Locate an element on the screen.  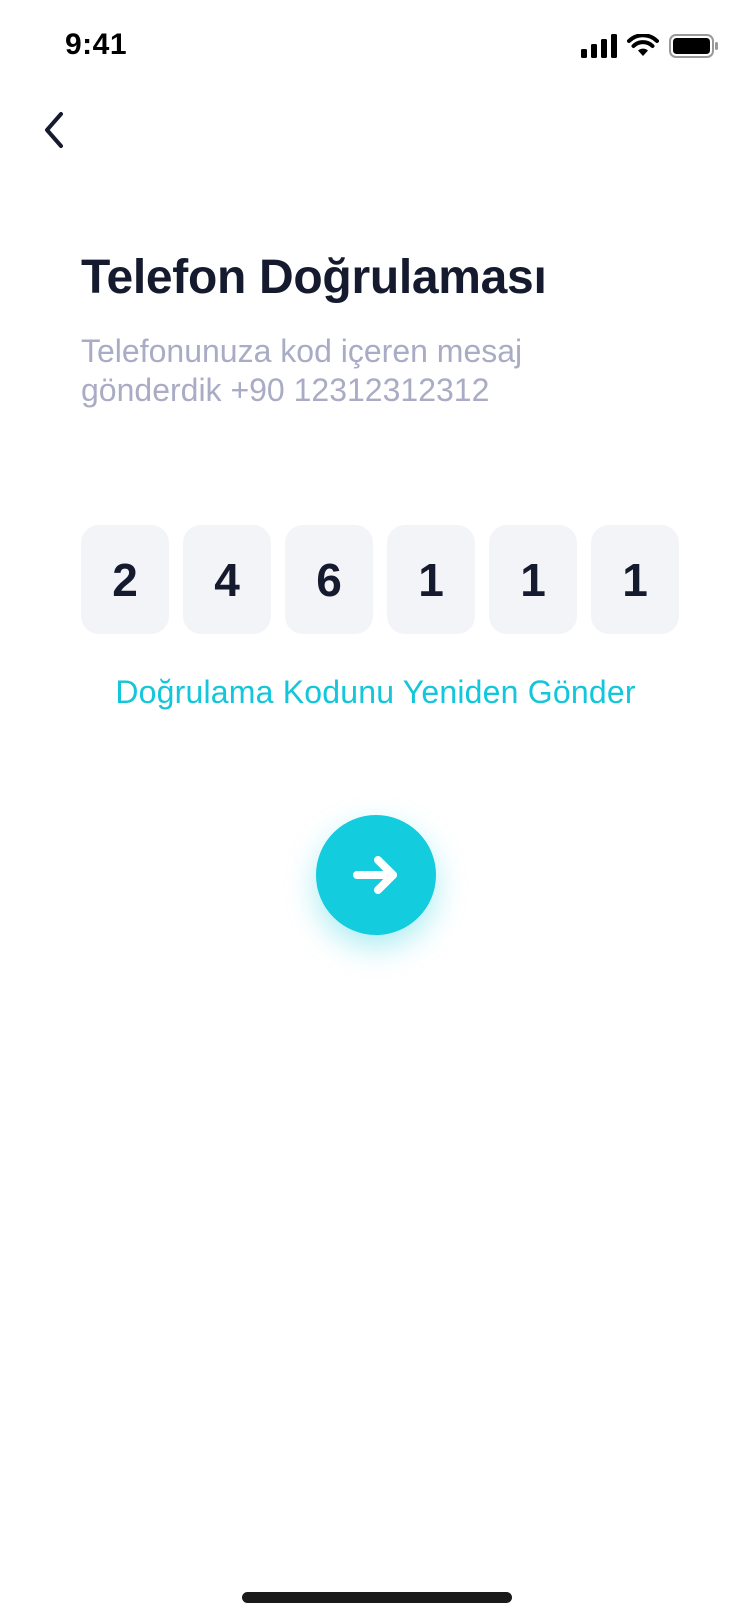
next-button is located at coordinates (376, 875).